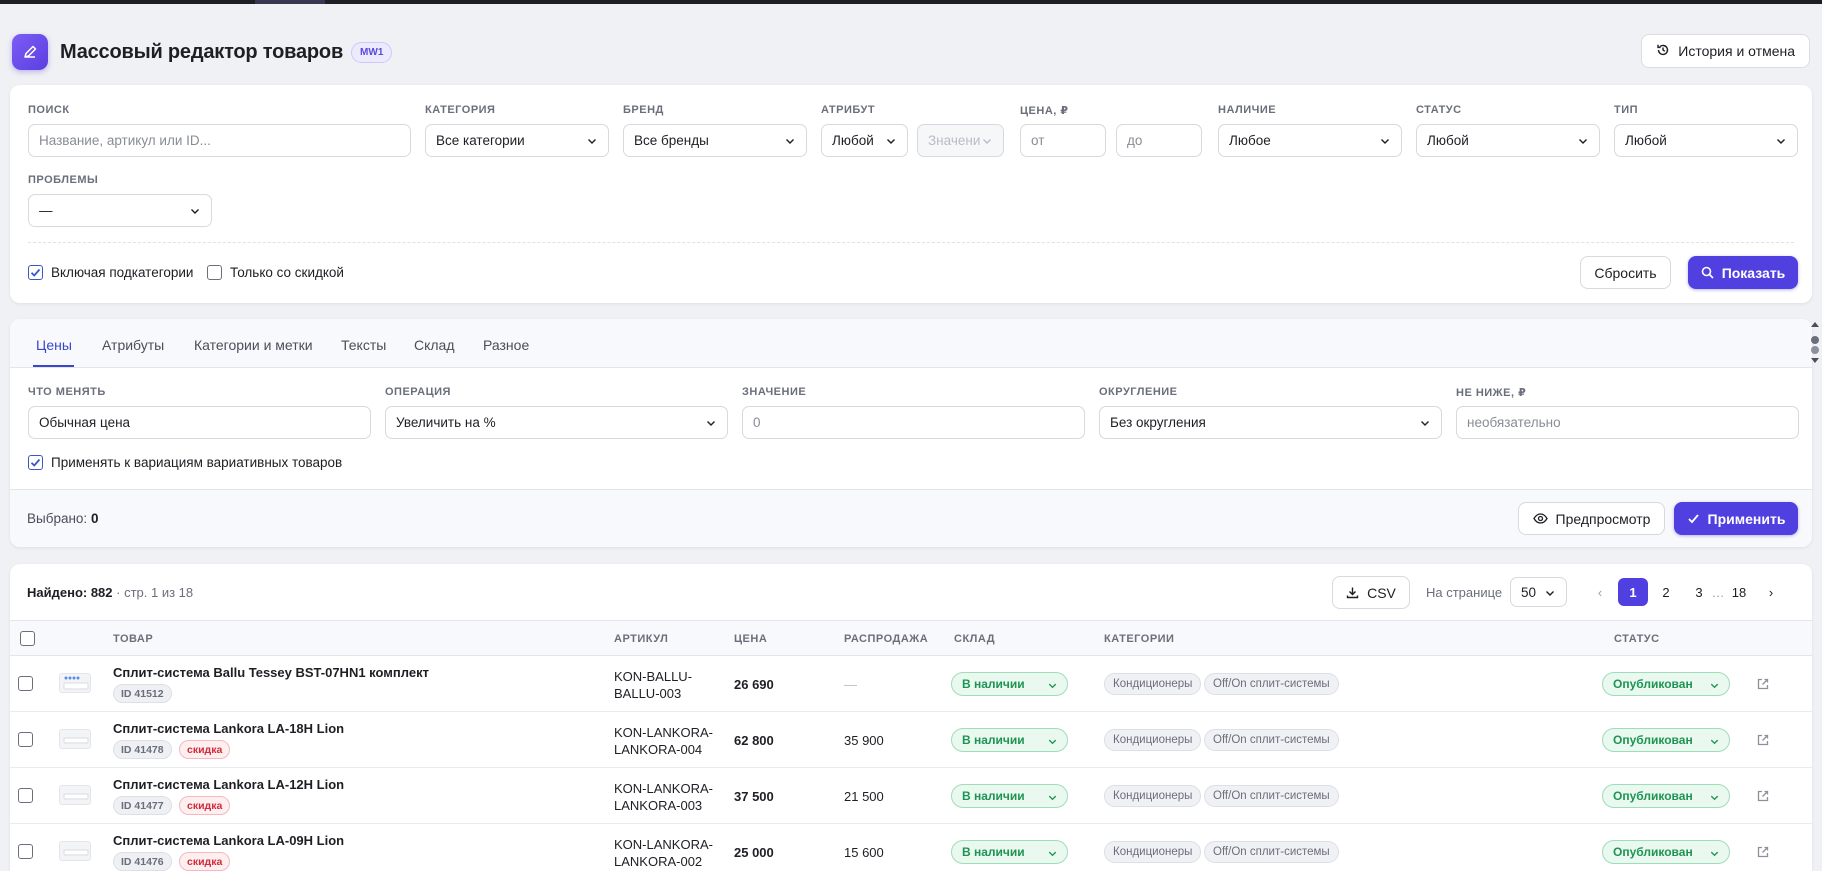  I want to click on show-button: Показать, so click(1743, 272).